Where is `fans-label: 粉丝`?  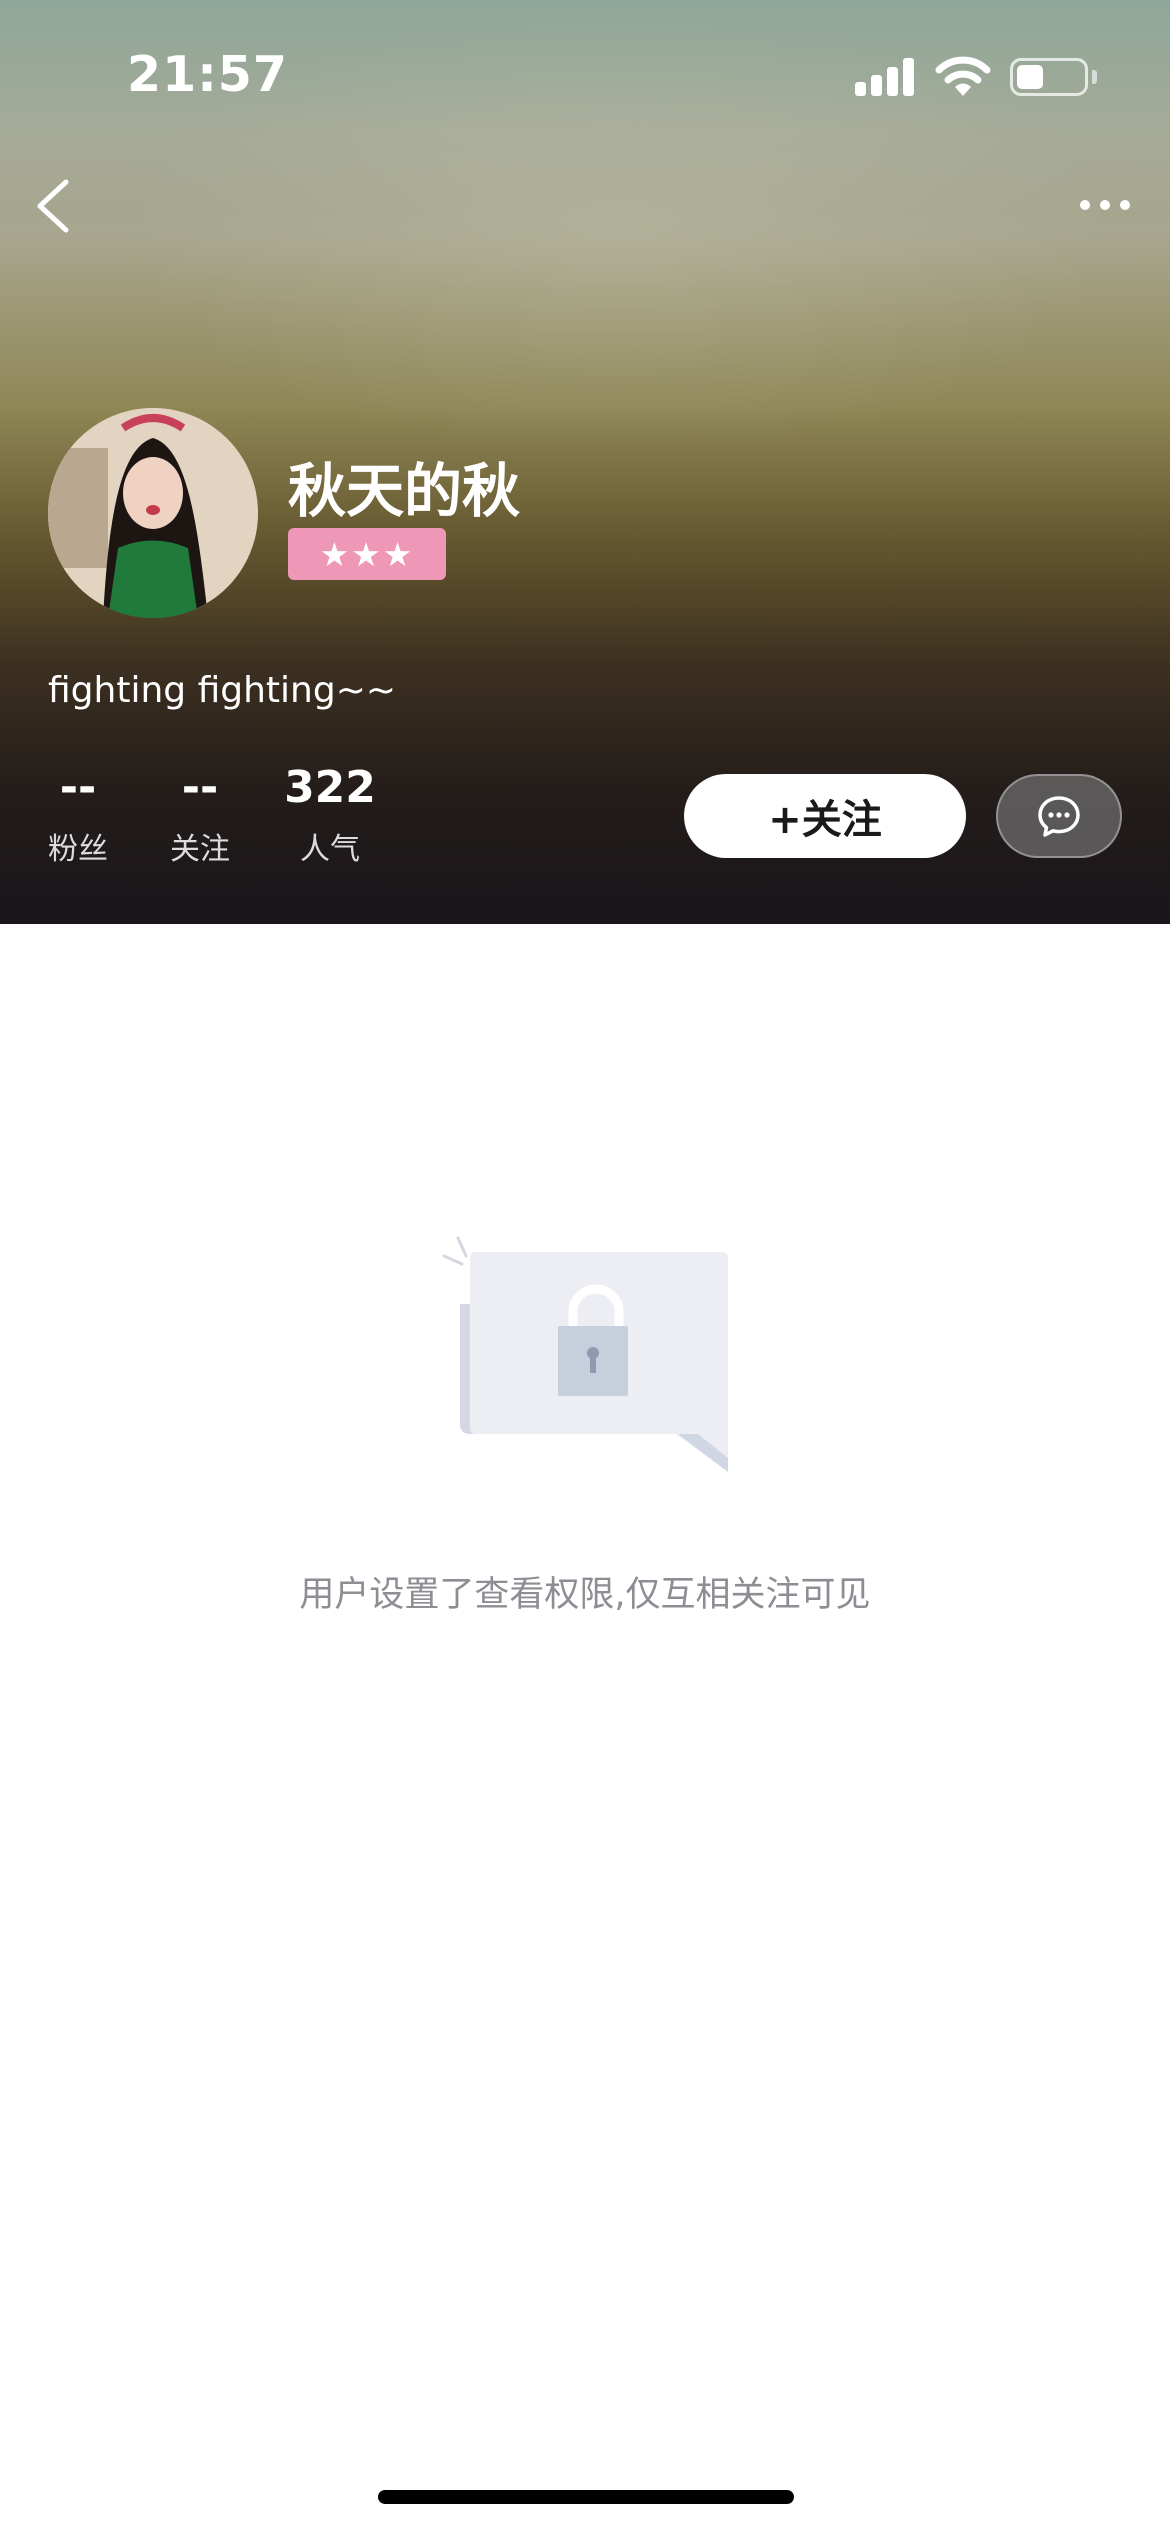
fans-label: 粉丝 is located at coordinates (78, 849).